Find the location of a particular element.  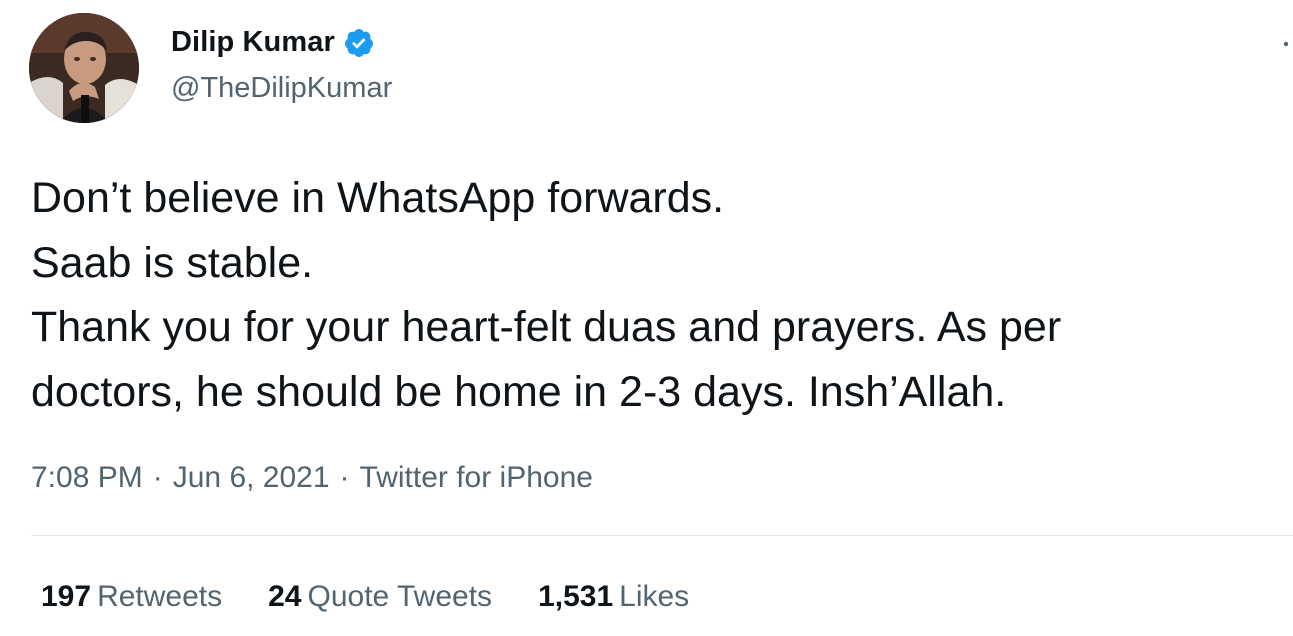

tweet-text-line: Don’t believe in WhatsApp forwards. is located at coordinates (378, 198).